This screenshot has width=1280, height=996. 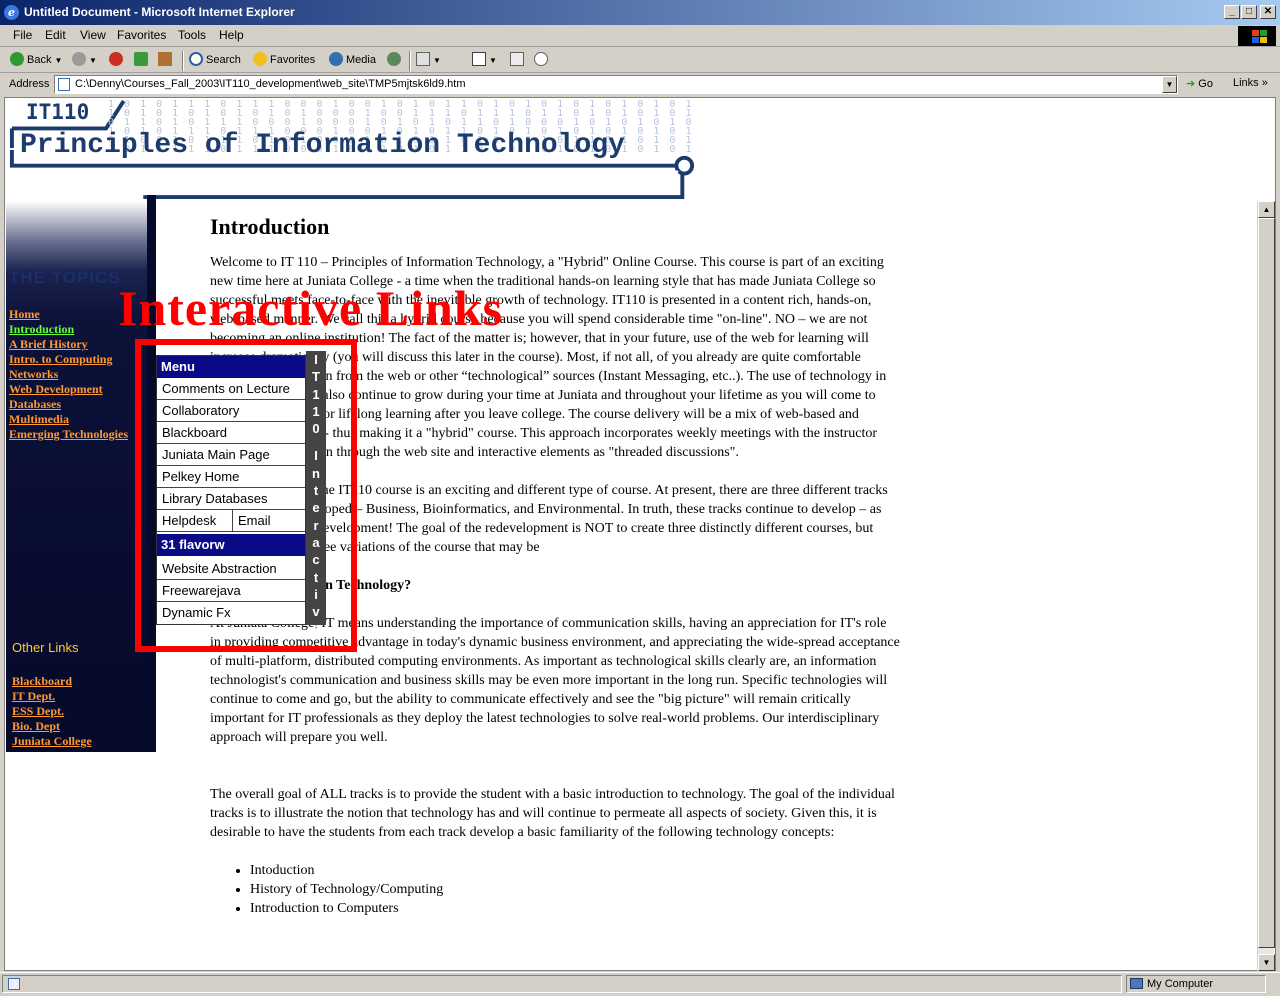 What do you see at coordinates (284, 61) in the screenshot?
I see `favorites-button: Favorites` at bounding box center [284, 61].